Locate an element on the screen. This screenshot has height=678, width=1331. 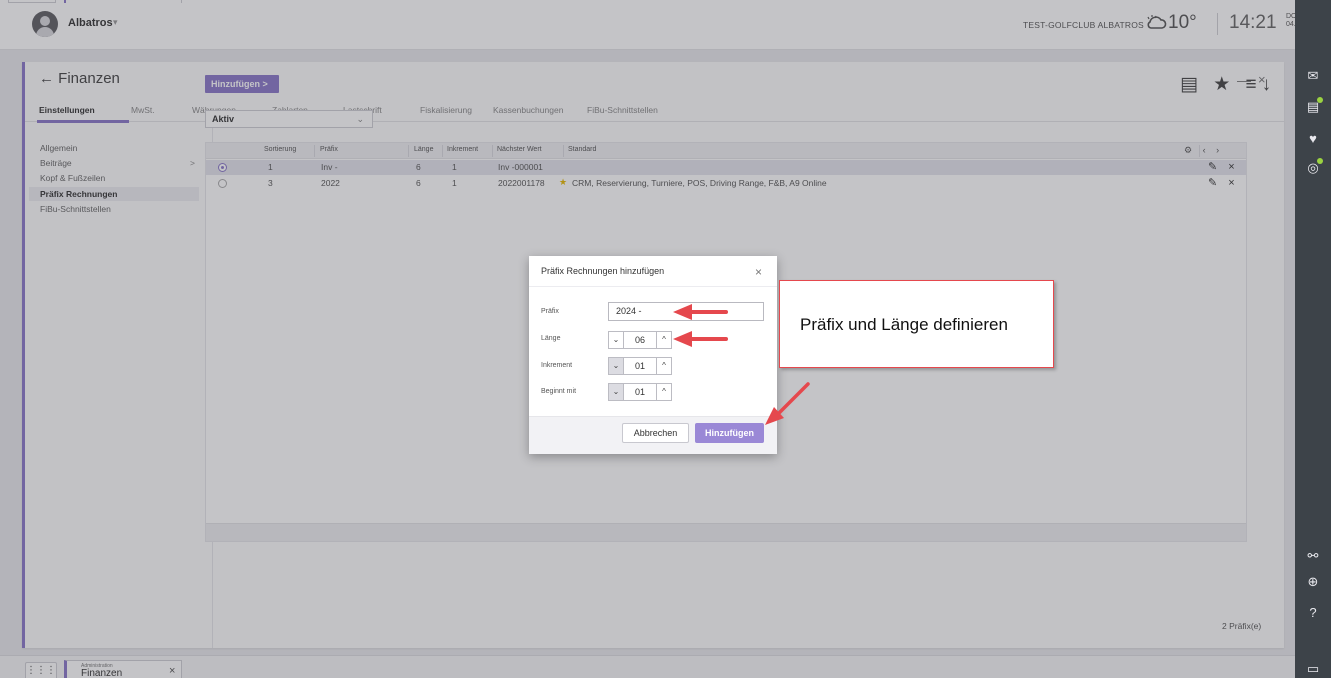
start-label: Beginnt mit is located at coordinates (559, 391).